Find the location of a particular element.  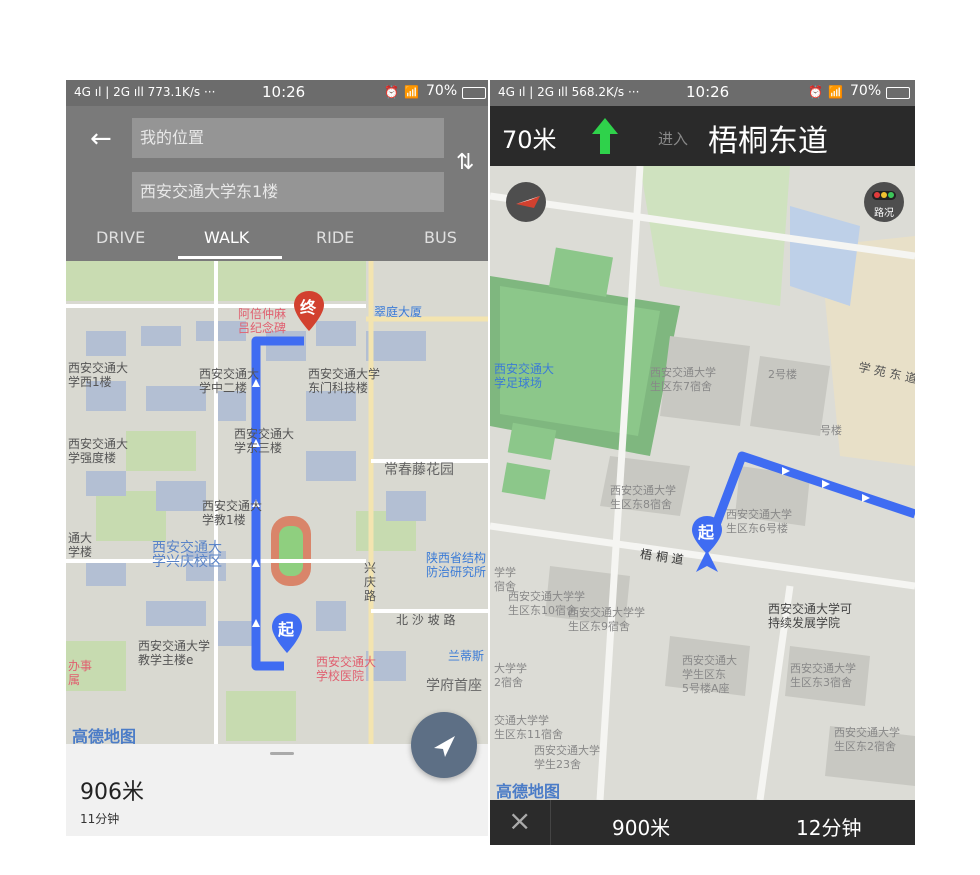

start-marker: 起 is located at coordinates (287, 636).